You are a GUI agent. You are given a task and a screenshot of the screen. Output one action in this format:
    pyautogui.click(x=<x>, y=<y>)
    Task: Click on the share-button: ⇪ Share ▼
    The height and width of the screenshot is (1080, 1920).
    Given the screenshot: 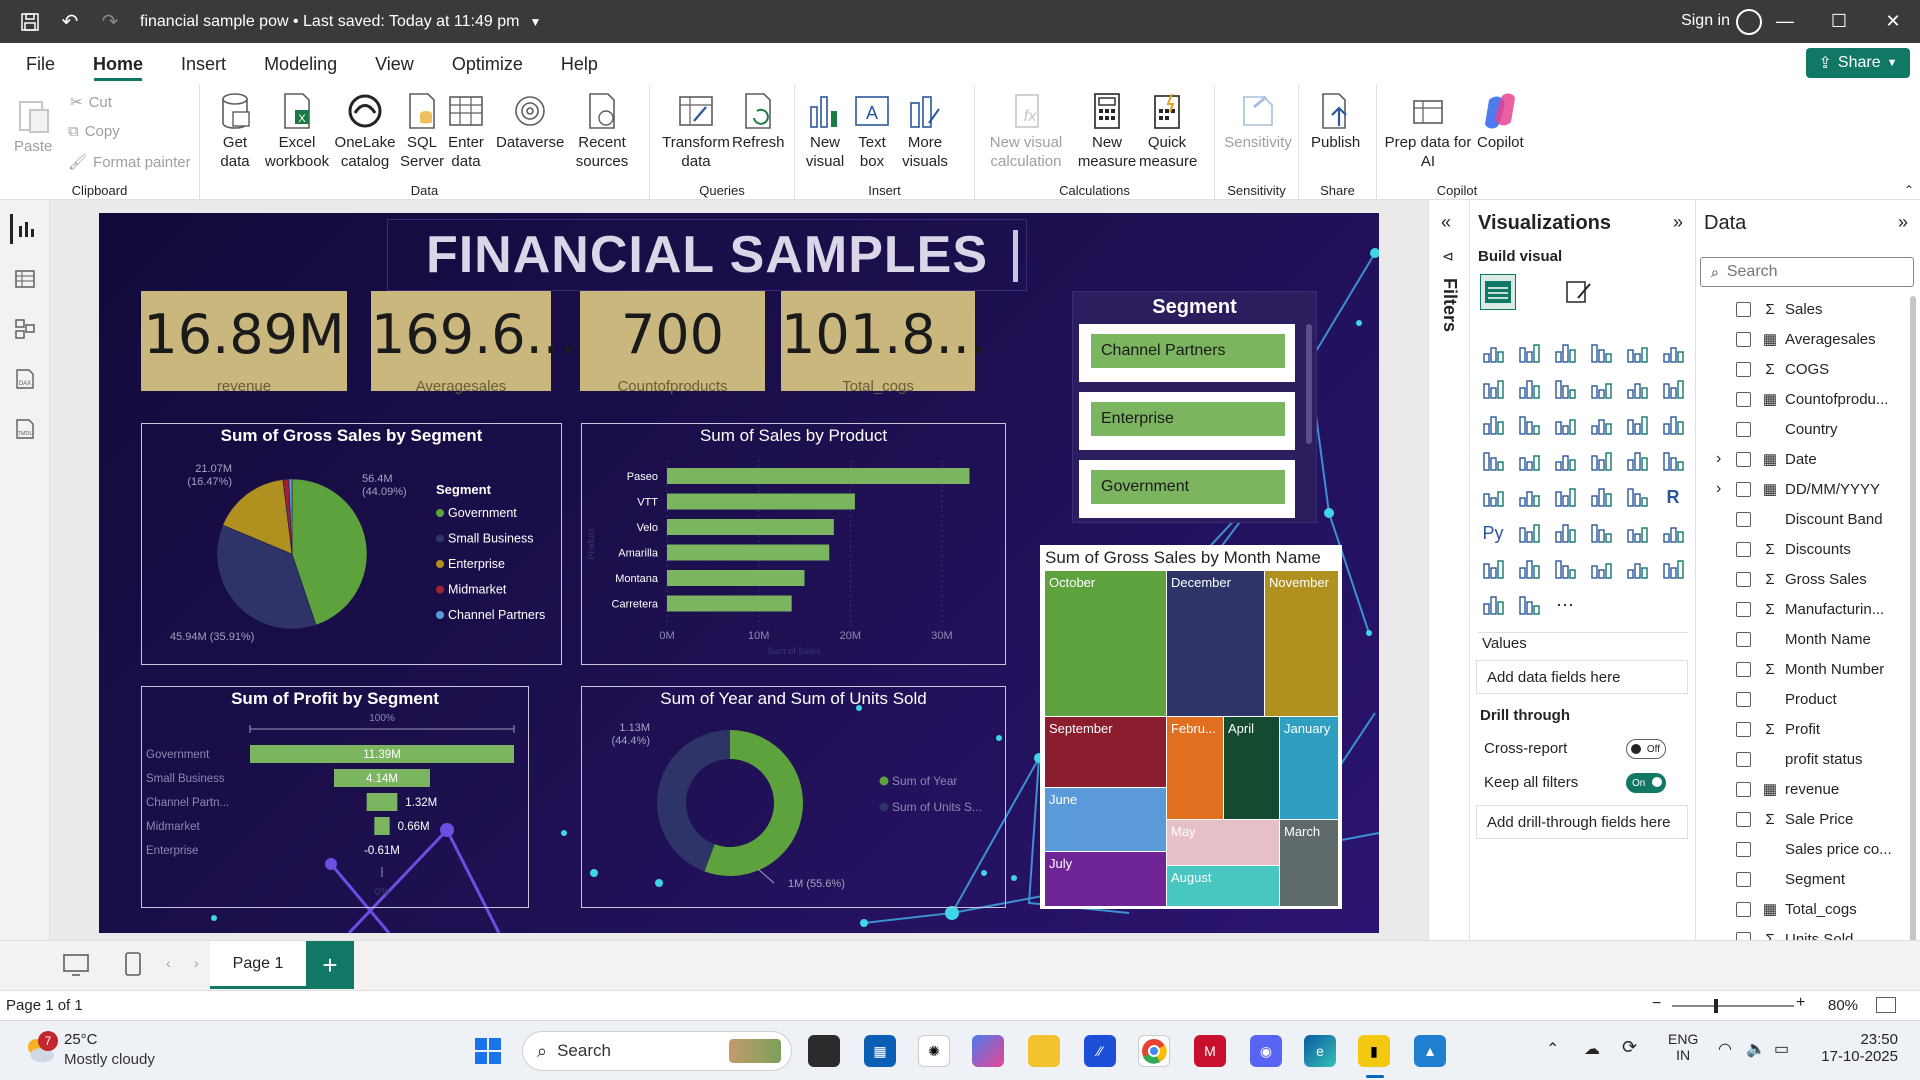 What is the action you would take?
    pyautogui.click(x=1858, y=63)
    